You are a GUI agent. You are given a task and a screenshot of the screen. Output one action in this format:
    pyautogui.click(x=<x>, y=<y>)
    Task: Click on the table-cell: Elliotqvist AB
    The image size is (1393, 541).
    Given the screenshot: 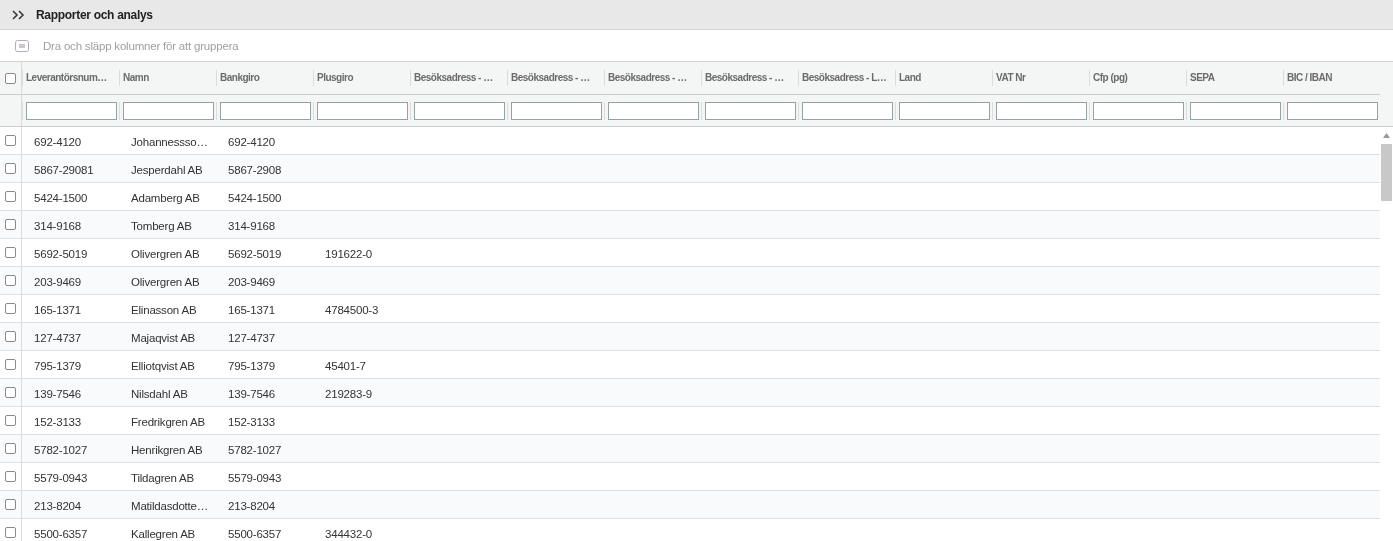 What is the action you would take?
    pyautogui.click(x=163, y=365)
    